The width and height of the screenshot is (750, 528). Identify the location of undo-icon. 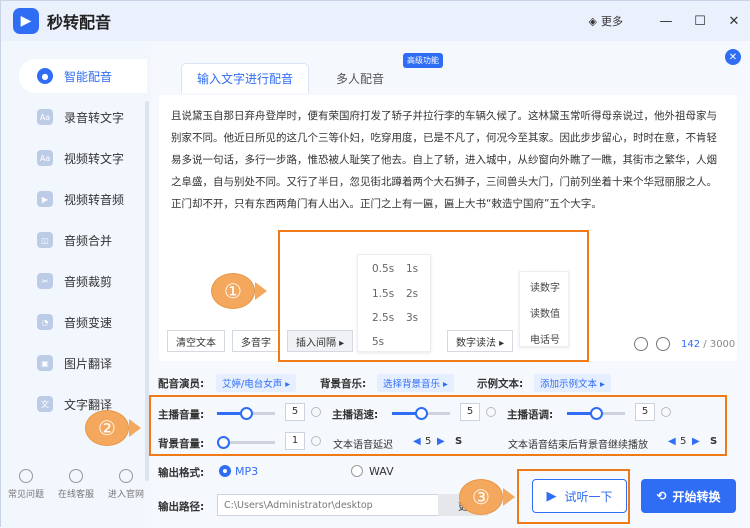
(641, 344).